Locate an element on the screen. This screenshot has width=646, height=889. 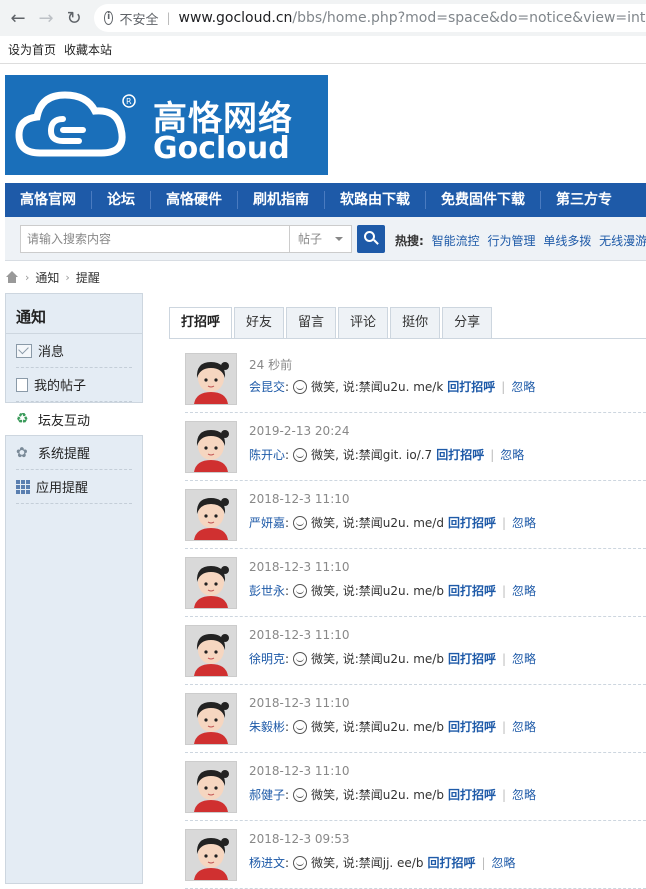
notice-message: 微笑, 说:禁闻u2u. me/b is located at coordinates (377, 795).